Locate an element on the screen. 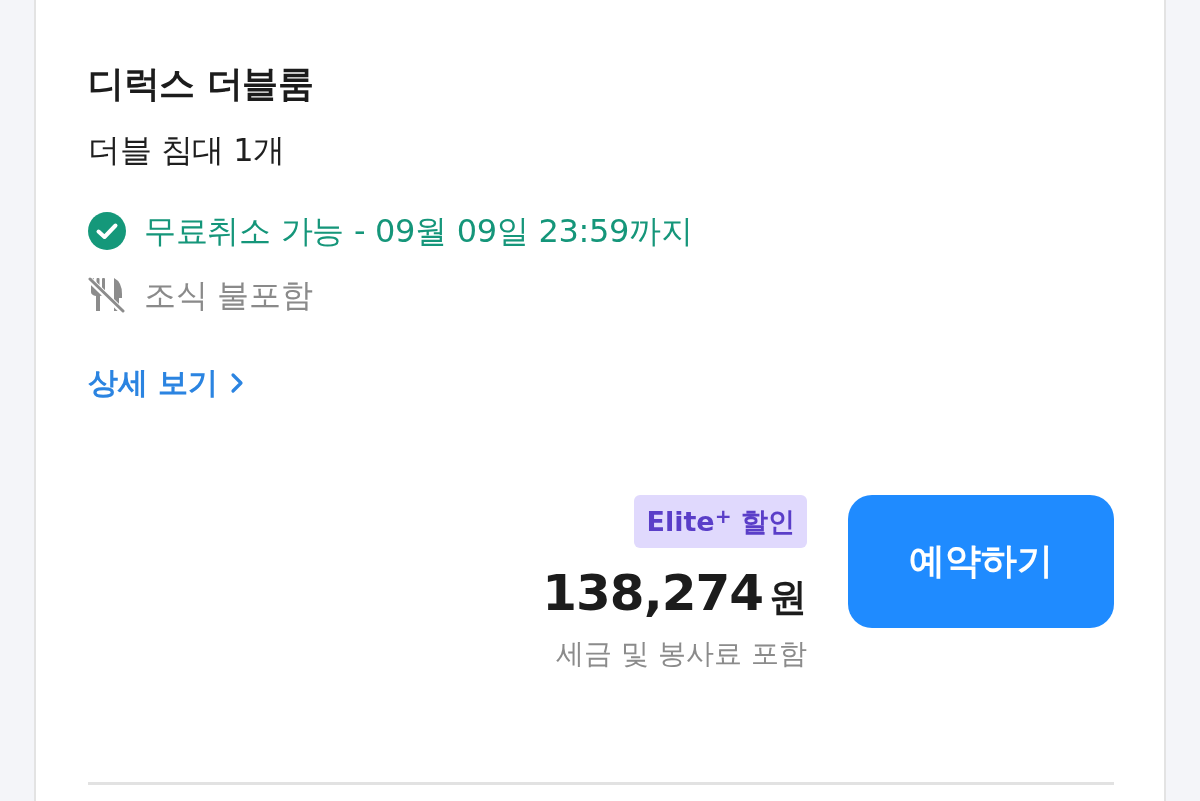  chevron-right-icon is located at coordinates (237, 383).